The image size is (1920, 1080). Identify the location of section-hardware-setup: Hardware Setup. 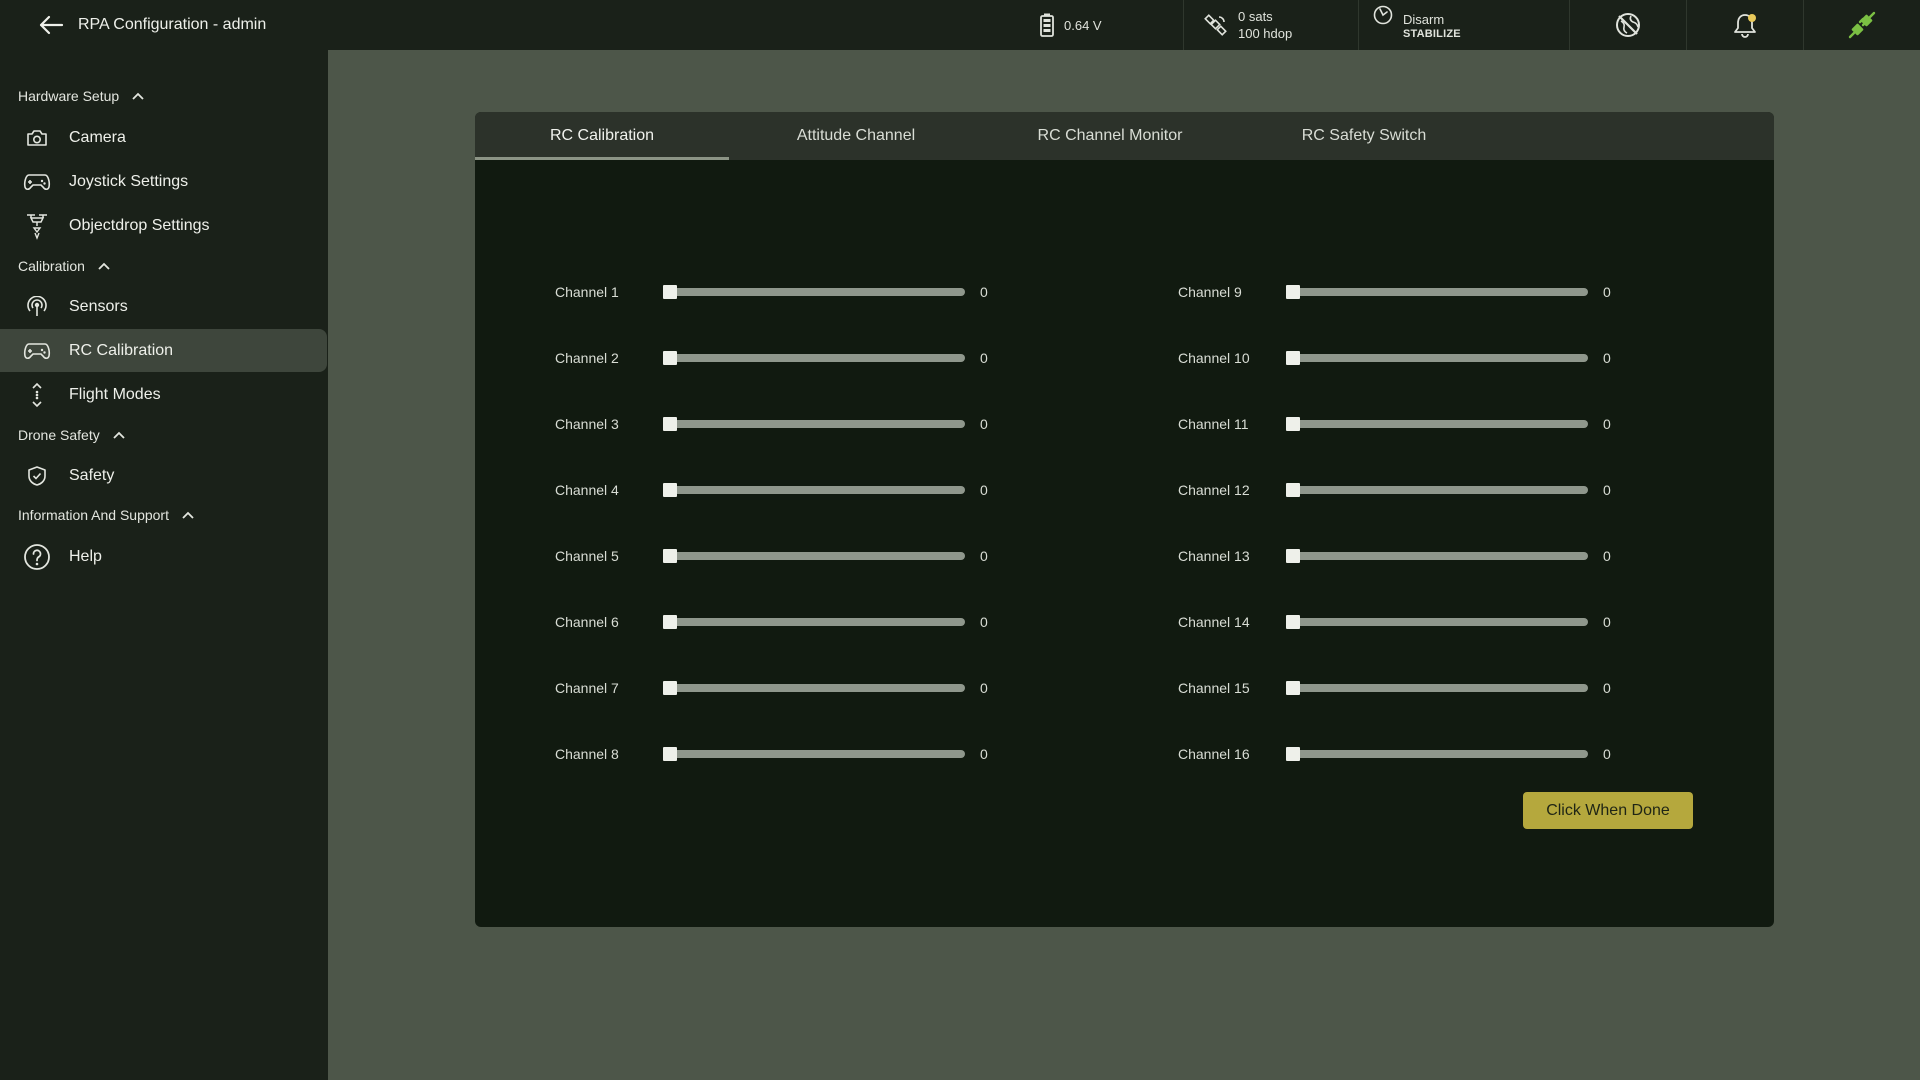
(81, 96).